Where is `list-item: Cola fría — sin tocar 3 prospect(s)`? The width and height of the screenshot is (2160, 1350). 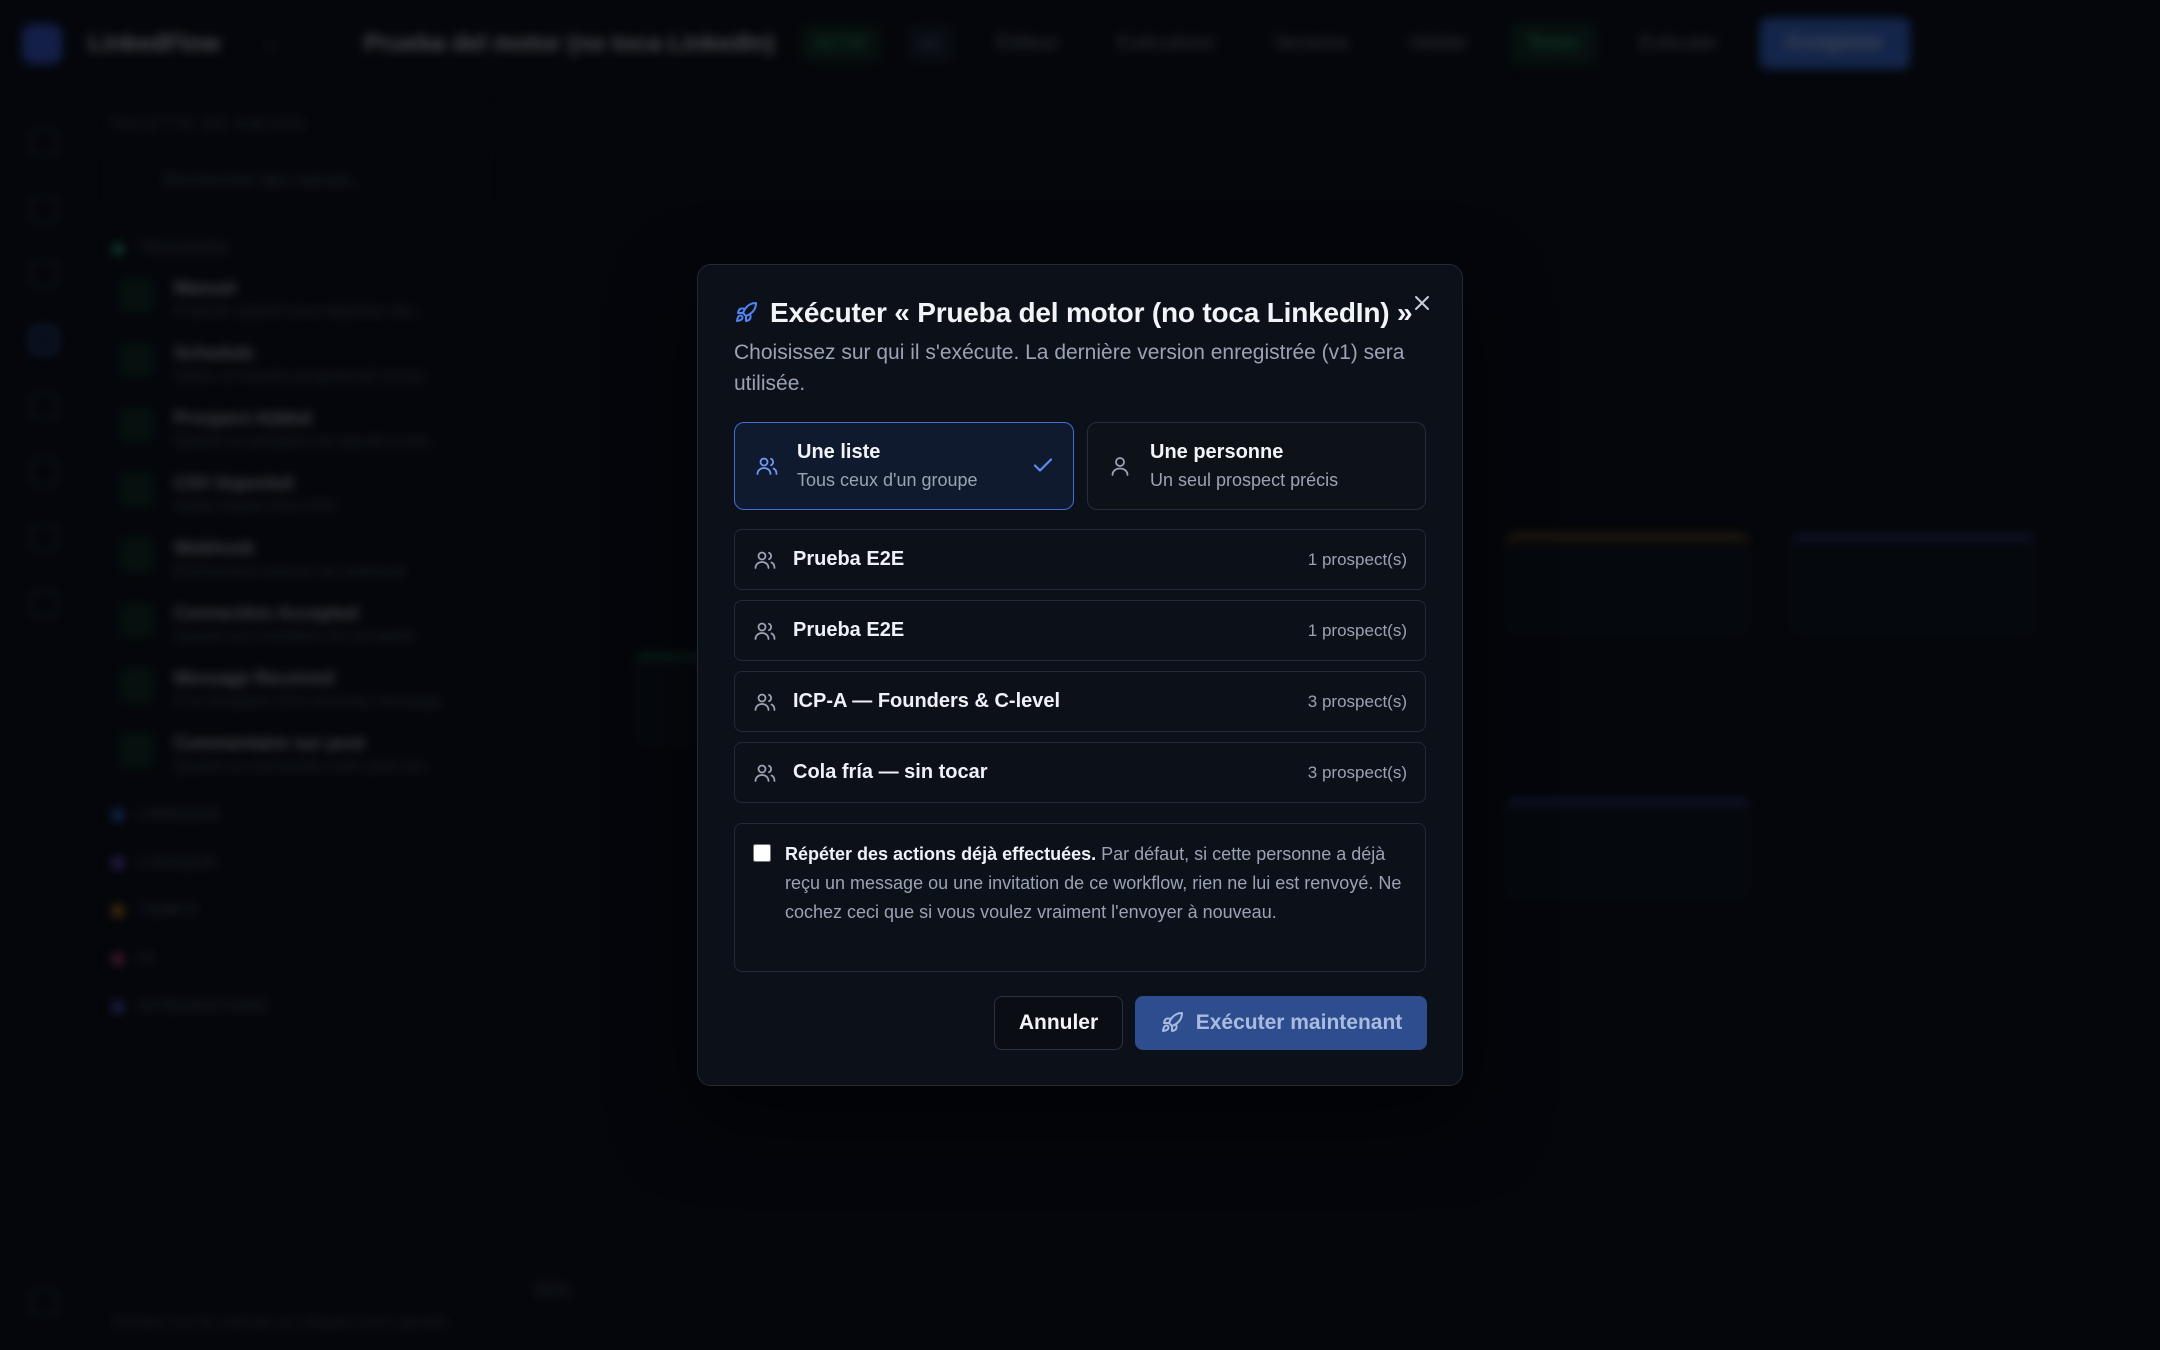 list-item: Cola fría — sin tocar 3 prospect(s) is located at coordinates (1080, 772).